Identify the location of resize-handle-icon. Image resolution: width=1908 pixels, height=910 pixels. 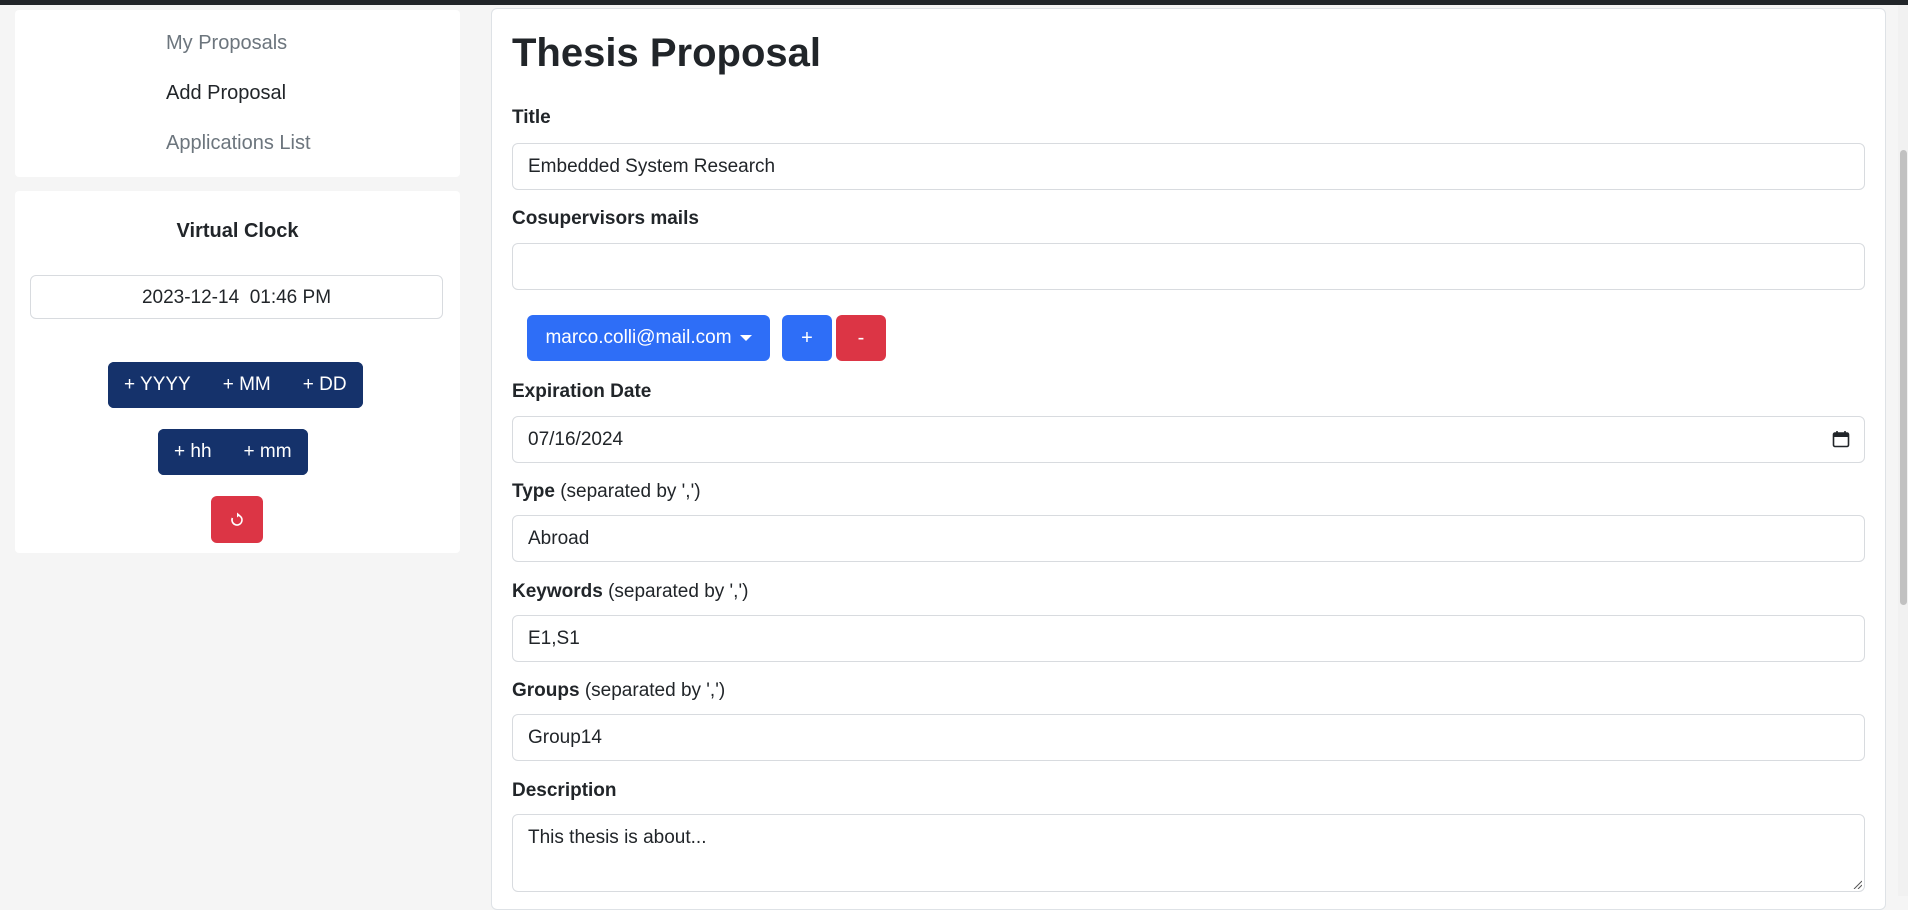
(1857, 884).